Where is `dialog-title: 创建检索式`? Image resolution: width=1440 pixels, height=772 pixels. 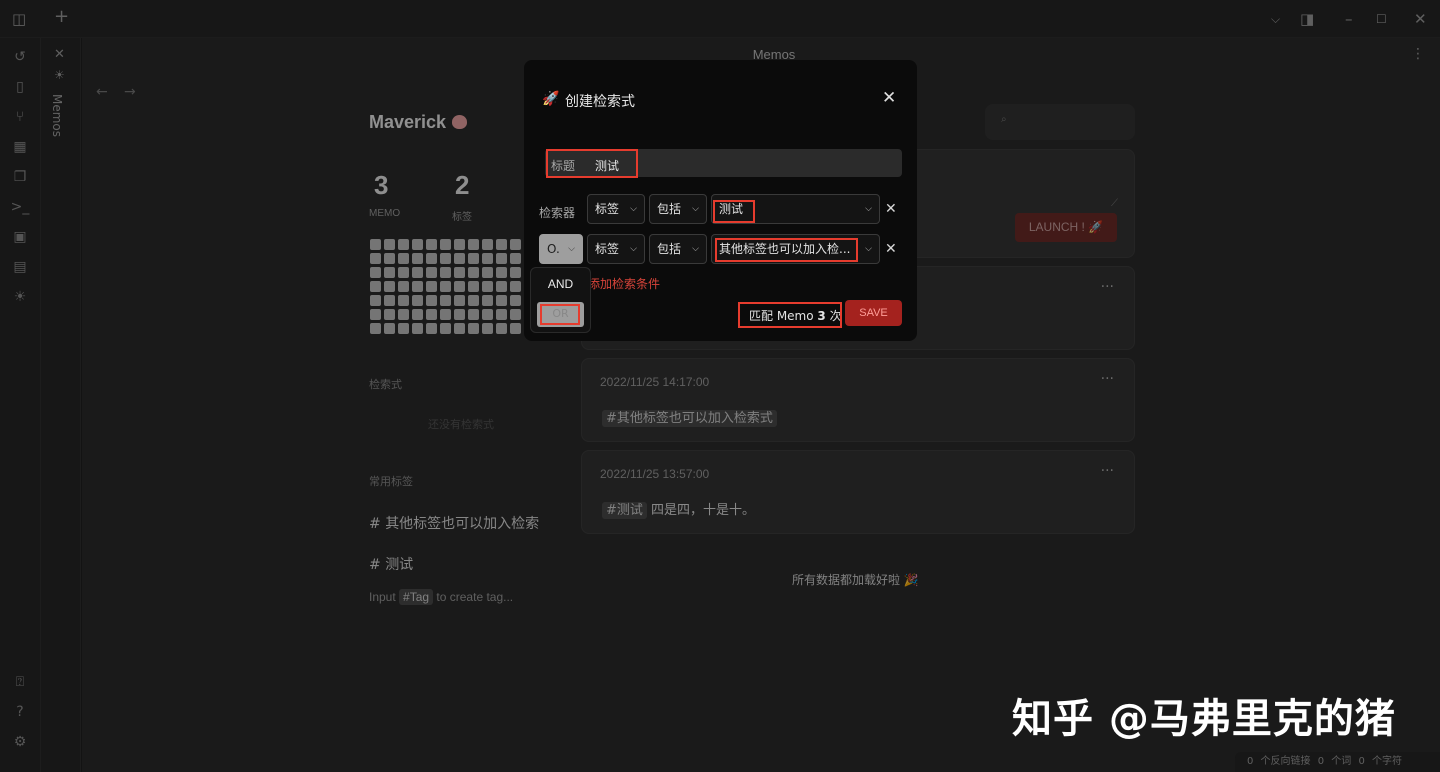 dialog-title: 创建检索式 is located at coordinates (600, 102).